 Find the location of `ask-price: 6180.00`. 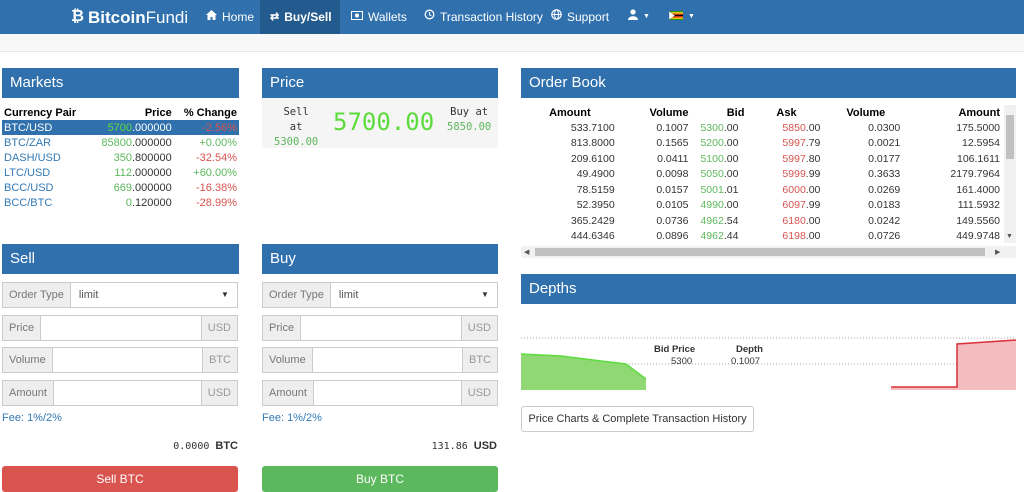

ask-price: 6180.00 is located at coordinates (789, 221).